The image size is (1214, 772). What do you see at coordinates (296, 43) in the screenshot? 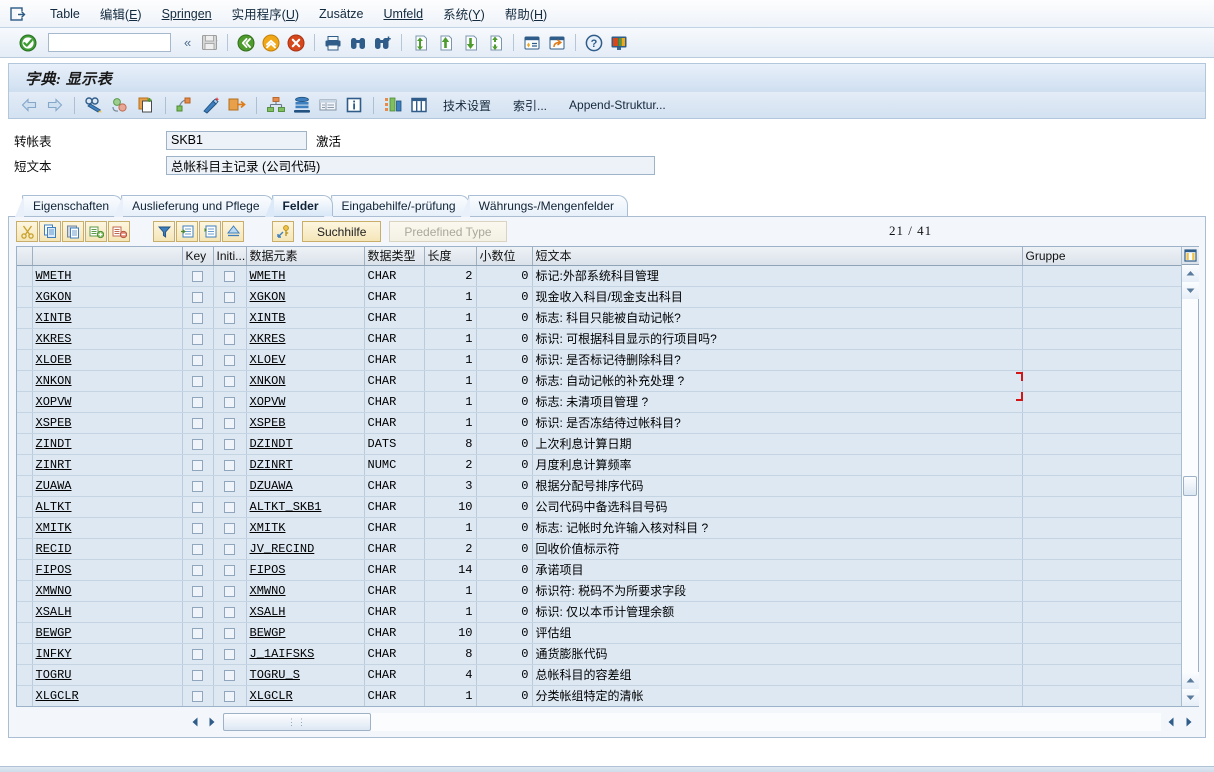
I see `cancel-button` at bounding box center [296, 43].